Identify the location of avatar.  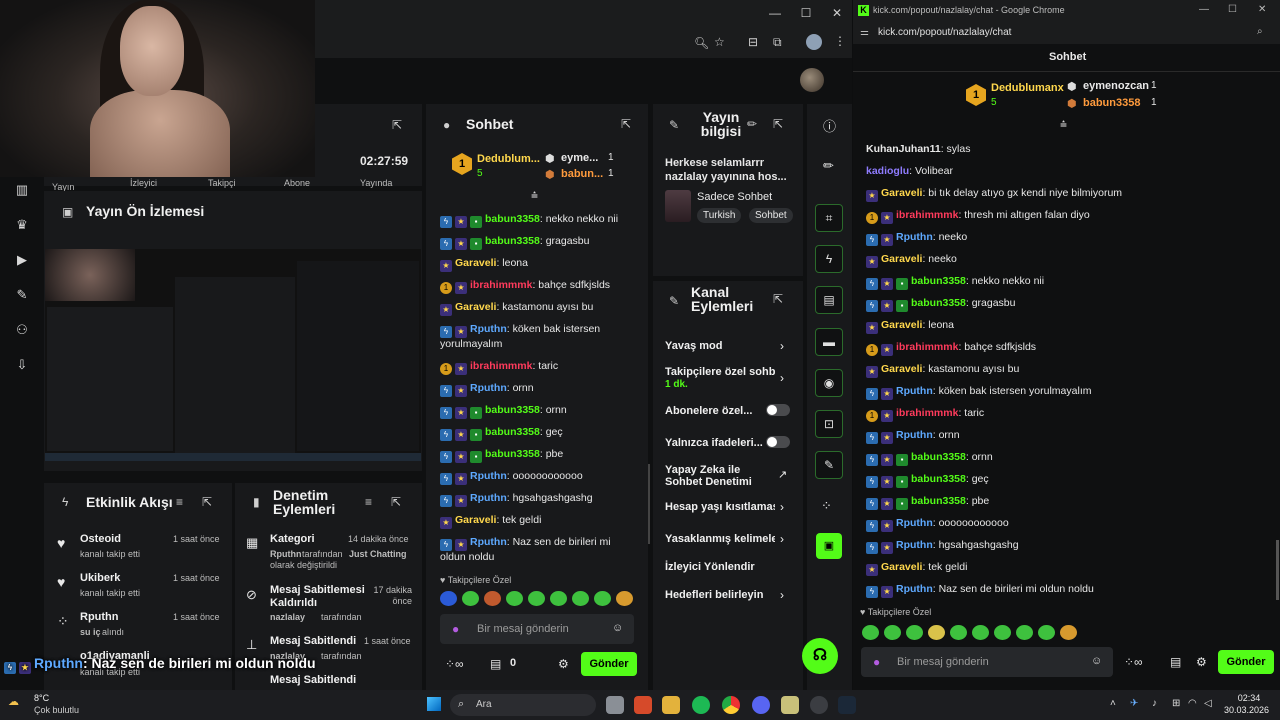
(812, 80).